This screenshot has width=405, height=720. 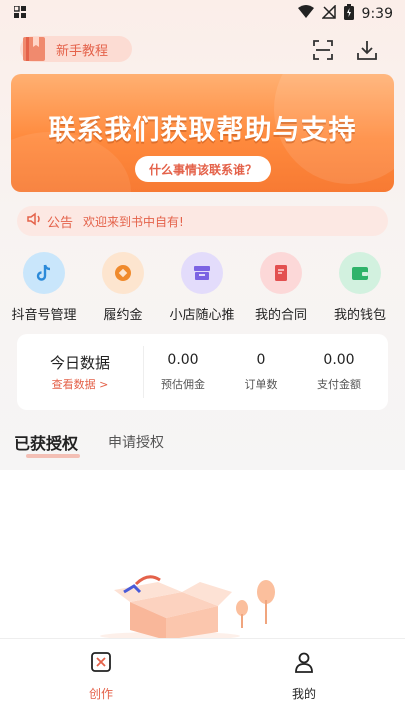 What do you see at coordinates (136, 442) in the screenshot?
I see `tab-apply-authorization: 申请授权` at bounding box center [136, 442].